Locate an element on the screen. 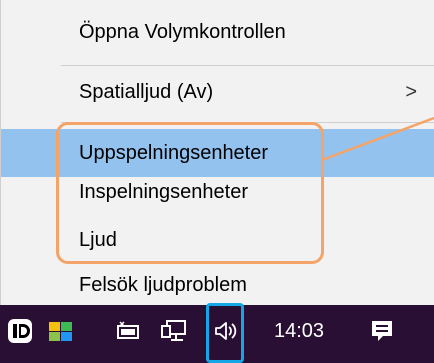 The image size is (434, 363). volume-icon-highlight is located at coordinates (225, 333).